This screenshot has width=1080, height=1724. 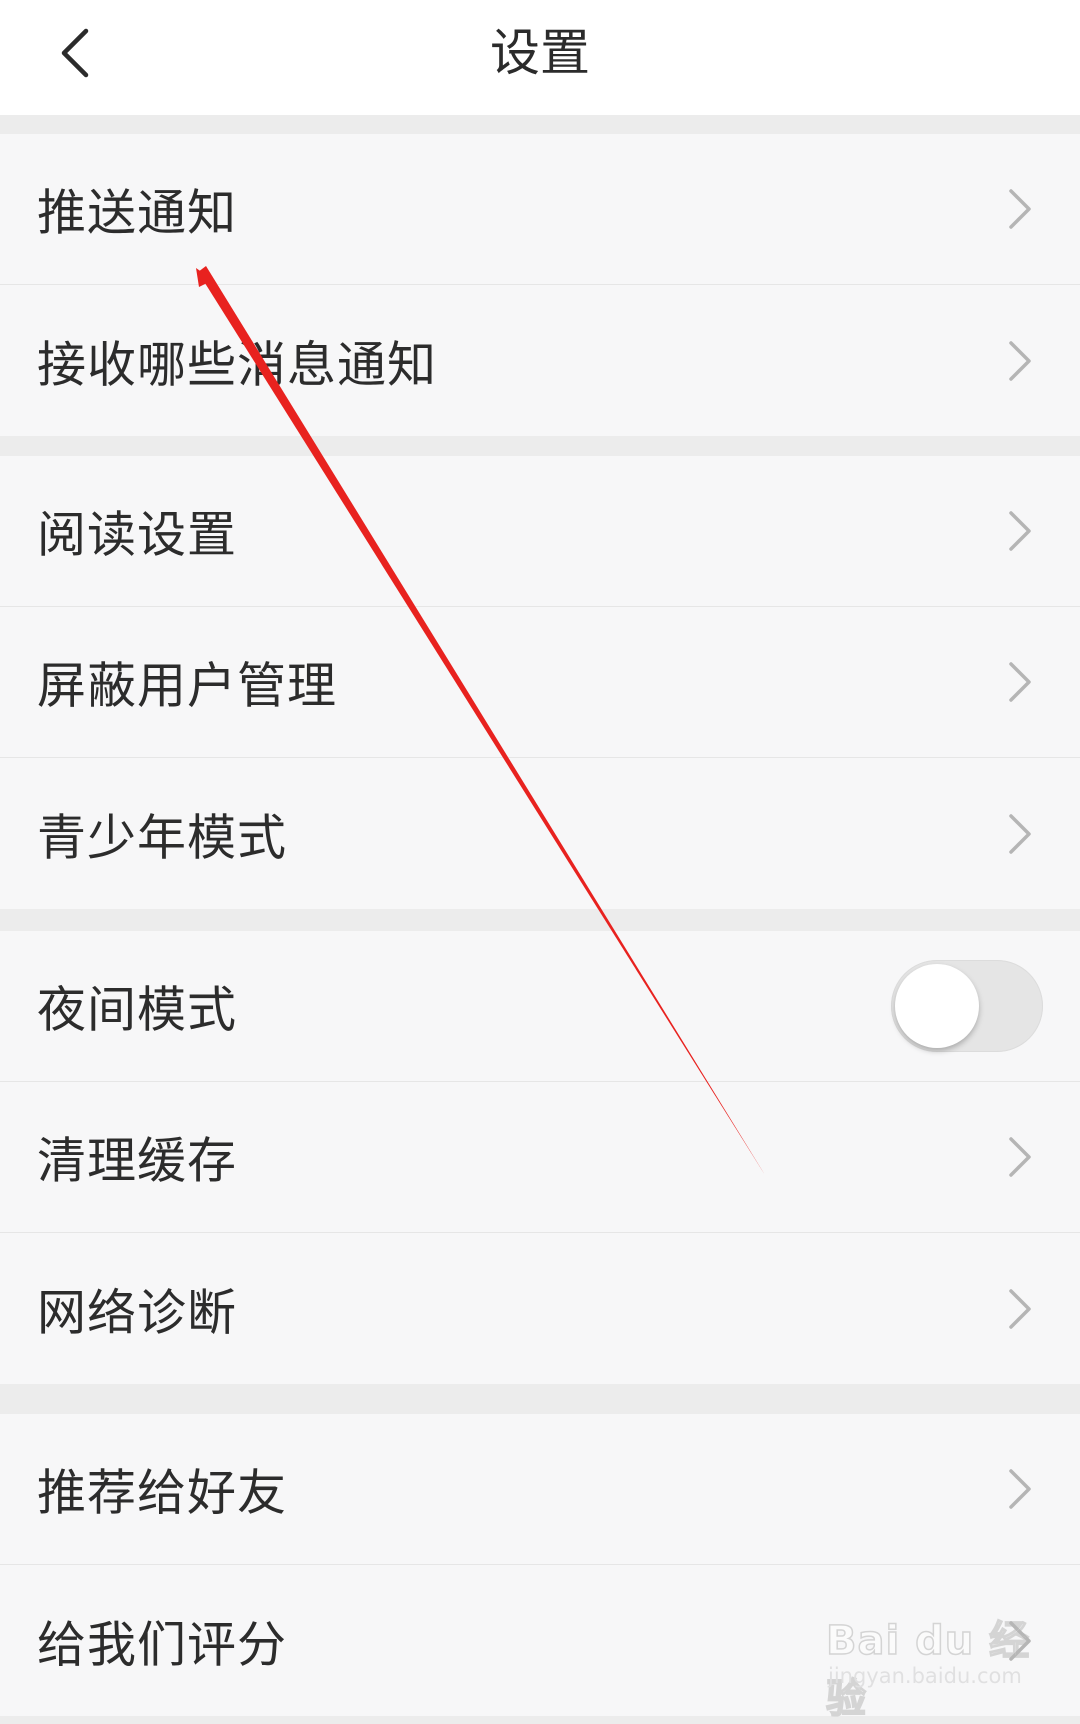 I want to click on settings-item-recommend-to-friends: 推荐给好友, so click(x=540, y=1489).